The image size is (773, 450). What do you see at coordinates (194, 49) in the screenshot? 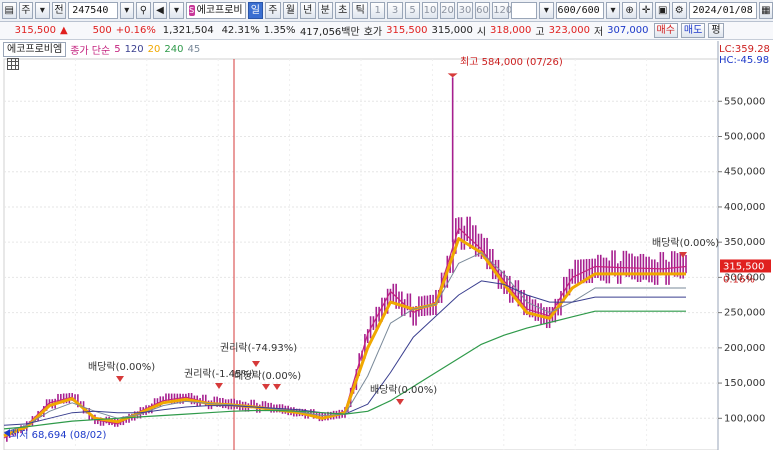
I see `legend-ma45: 45` at bounding box center [194, 49].